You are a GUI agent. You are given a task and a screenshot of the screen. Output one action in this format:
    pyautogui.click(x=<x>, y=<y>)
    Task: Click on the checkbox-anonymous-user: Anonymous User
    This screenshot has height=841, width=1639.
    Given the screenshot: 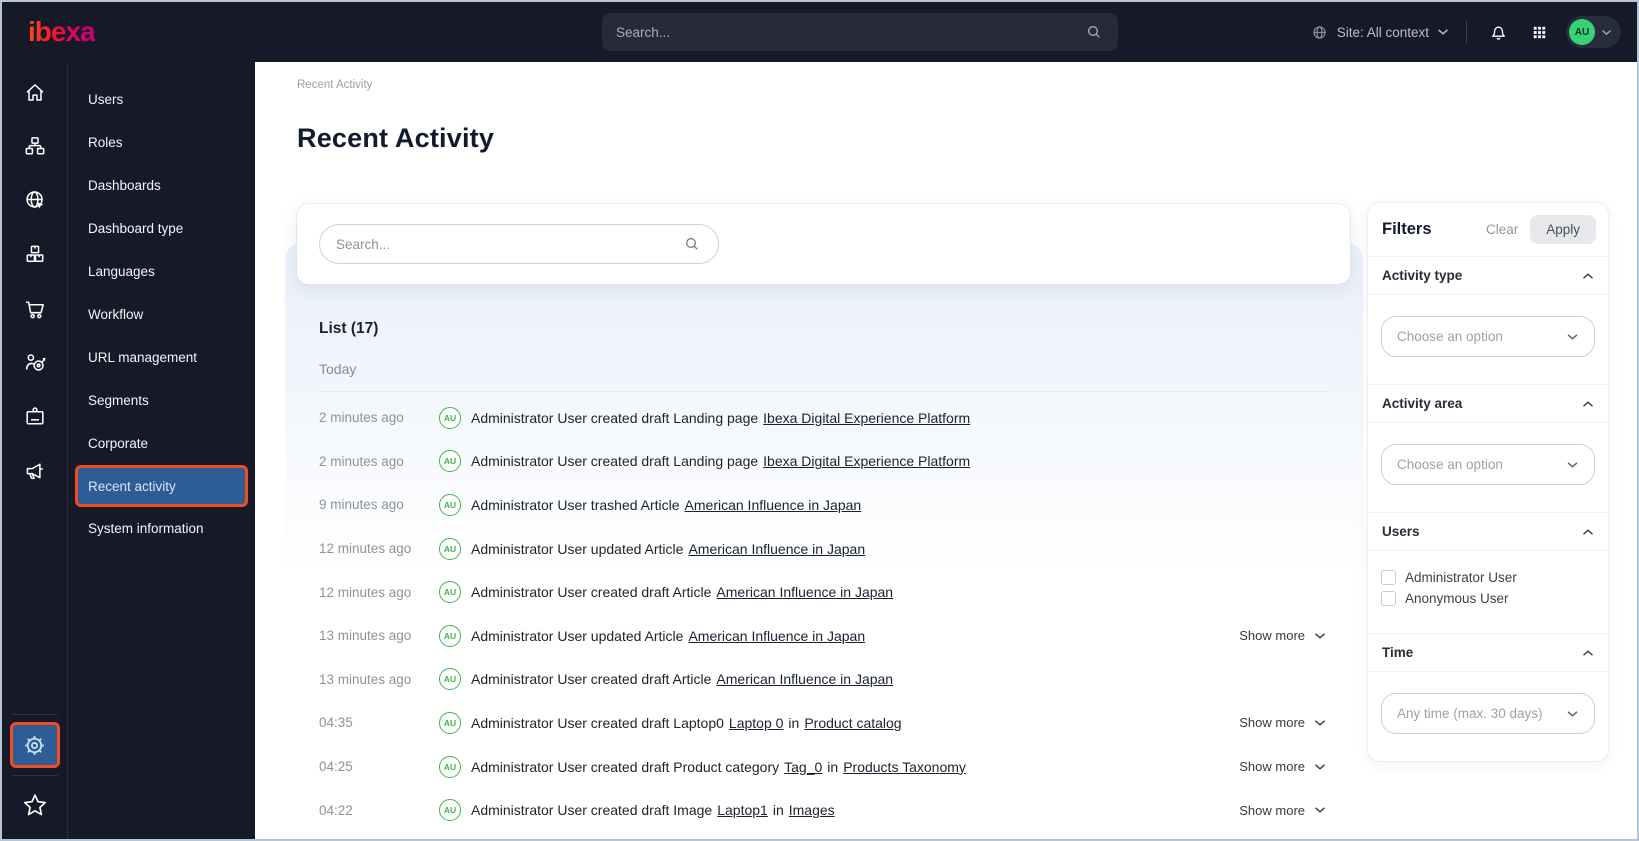 What is the action you would take?
    pyautogui.click(x=1488, y=598)
    